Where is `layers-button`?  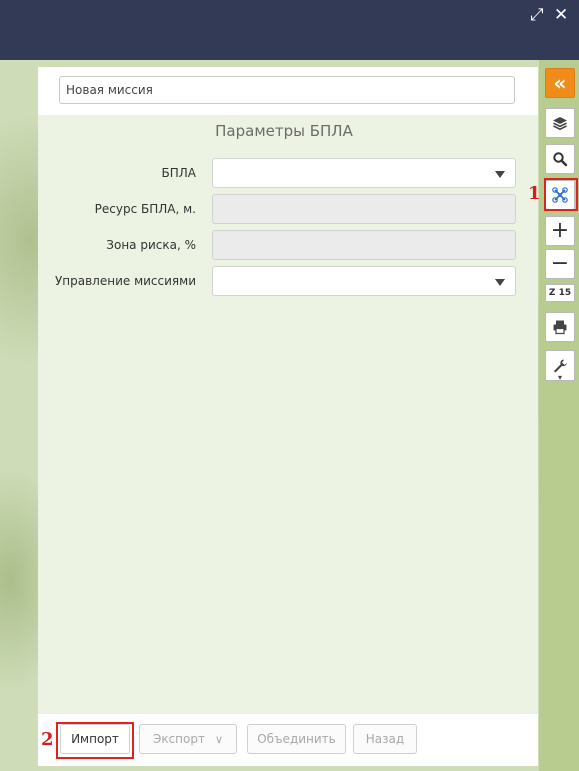 layers-button is located at coordinates (560, 123).